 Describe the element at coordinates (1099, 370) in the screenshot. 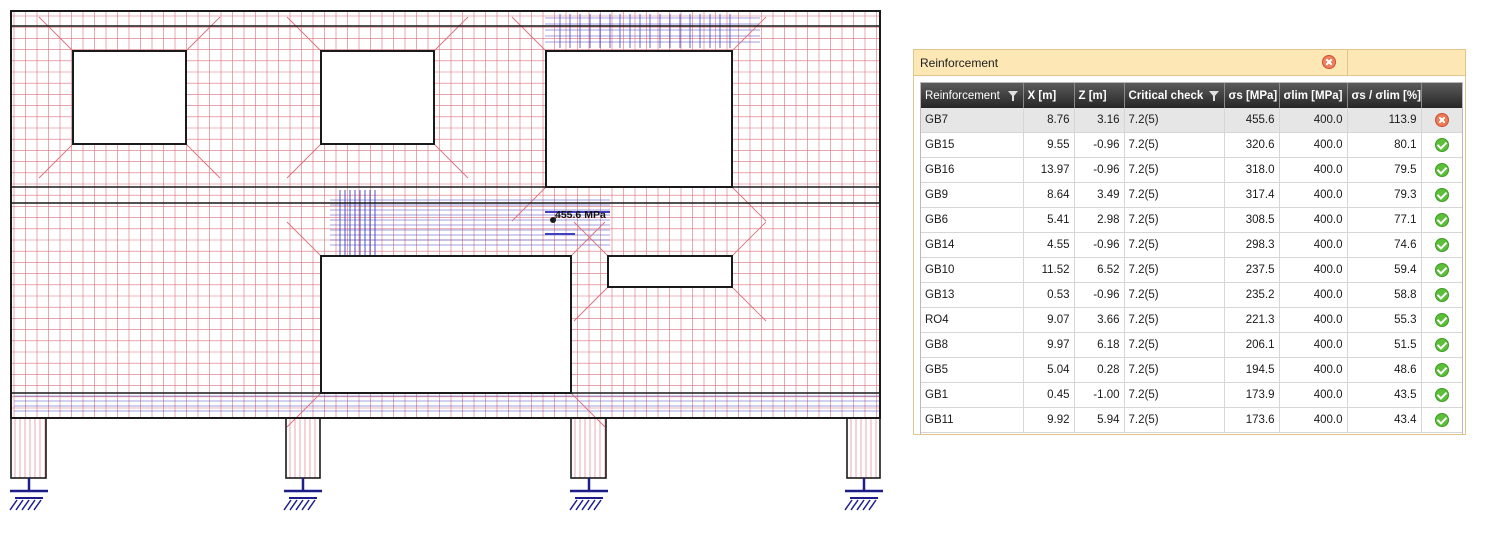

I see `cell-z: 0.28` at that location.